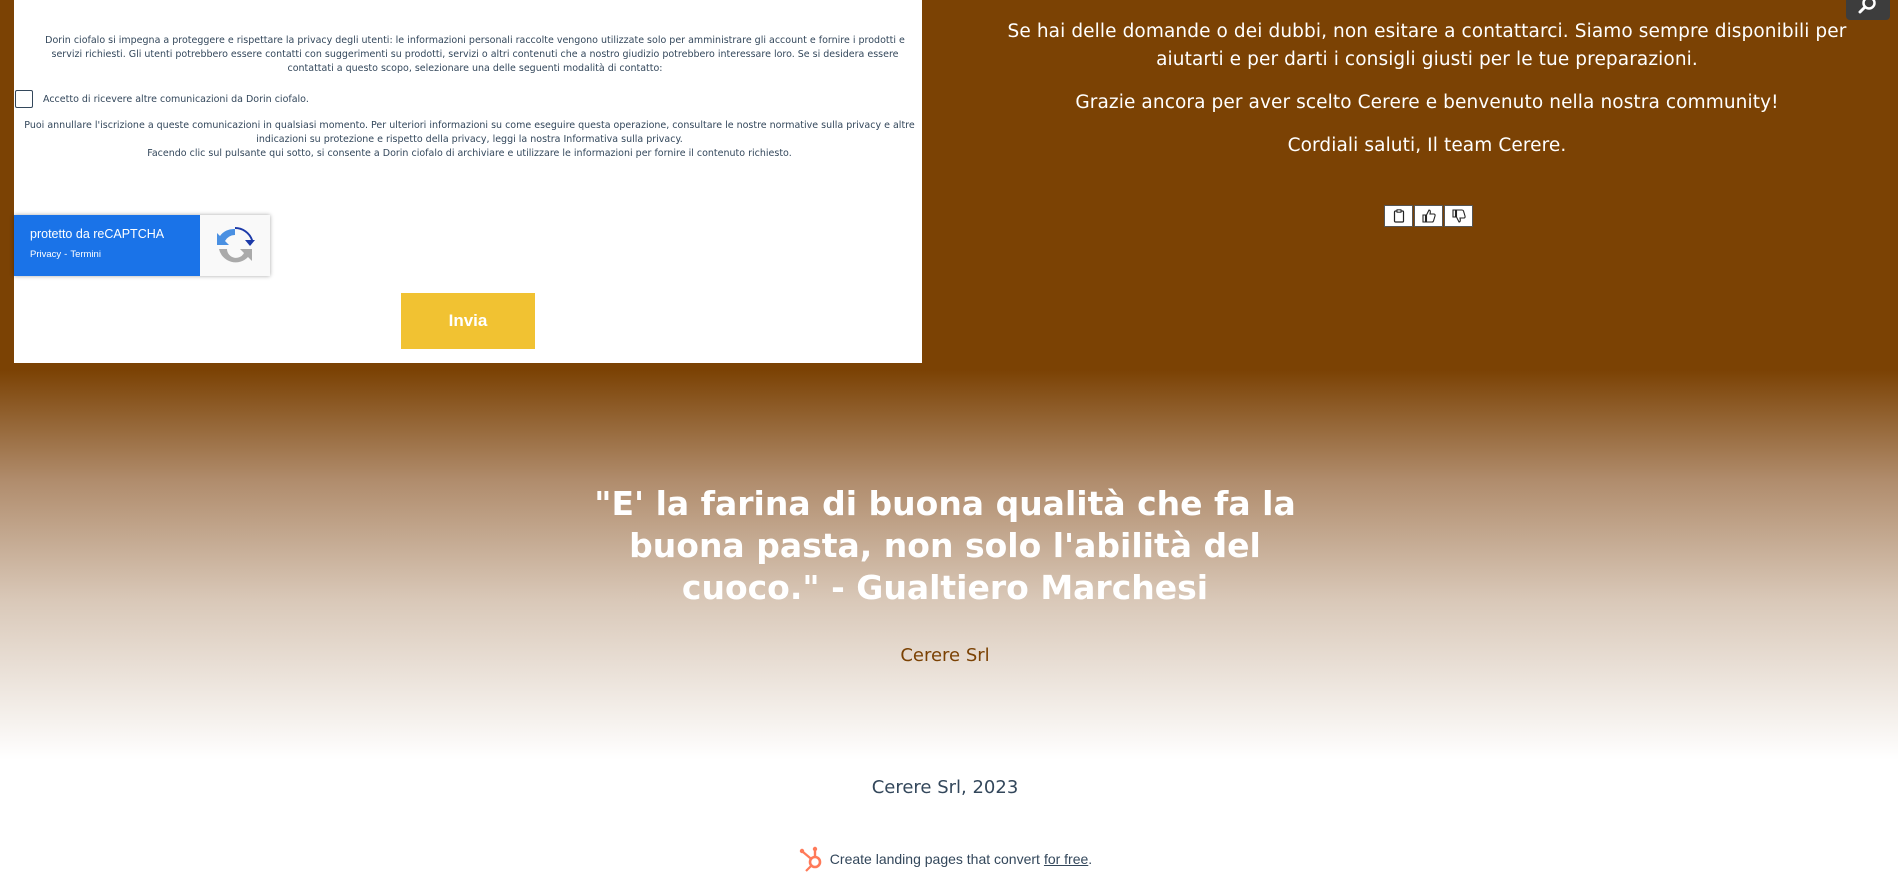 The height and width of the screenshot is (889, 1898). What do you see at coordinates (1066, 859) in the screenshot?
I see `hubspot-free-link: for free` at bounding box center [1066, 859].